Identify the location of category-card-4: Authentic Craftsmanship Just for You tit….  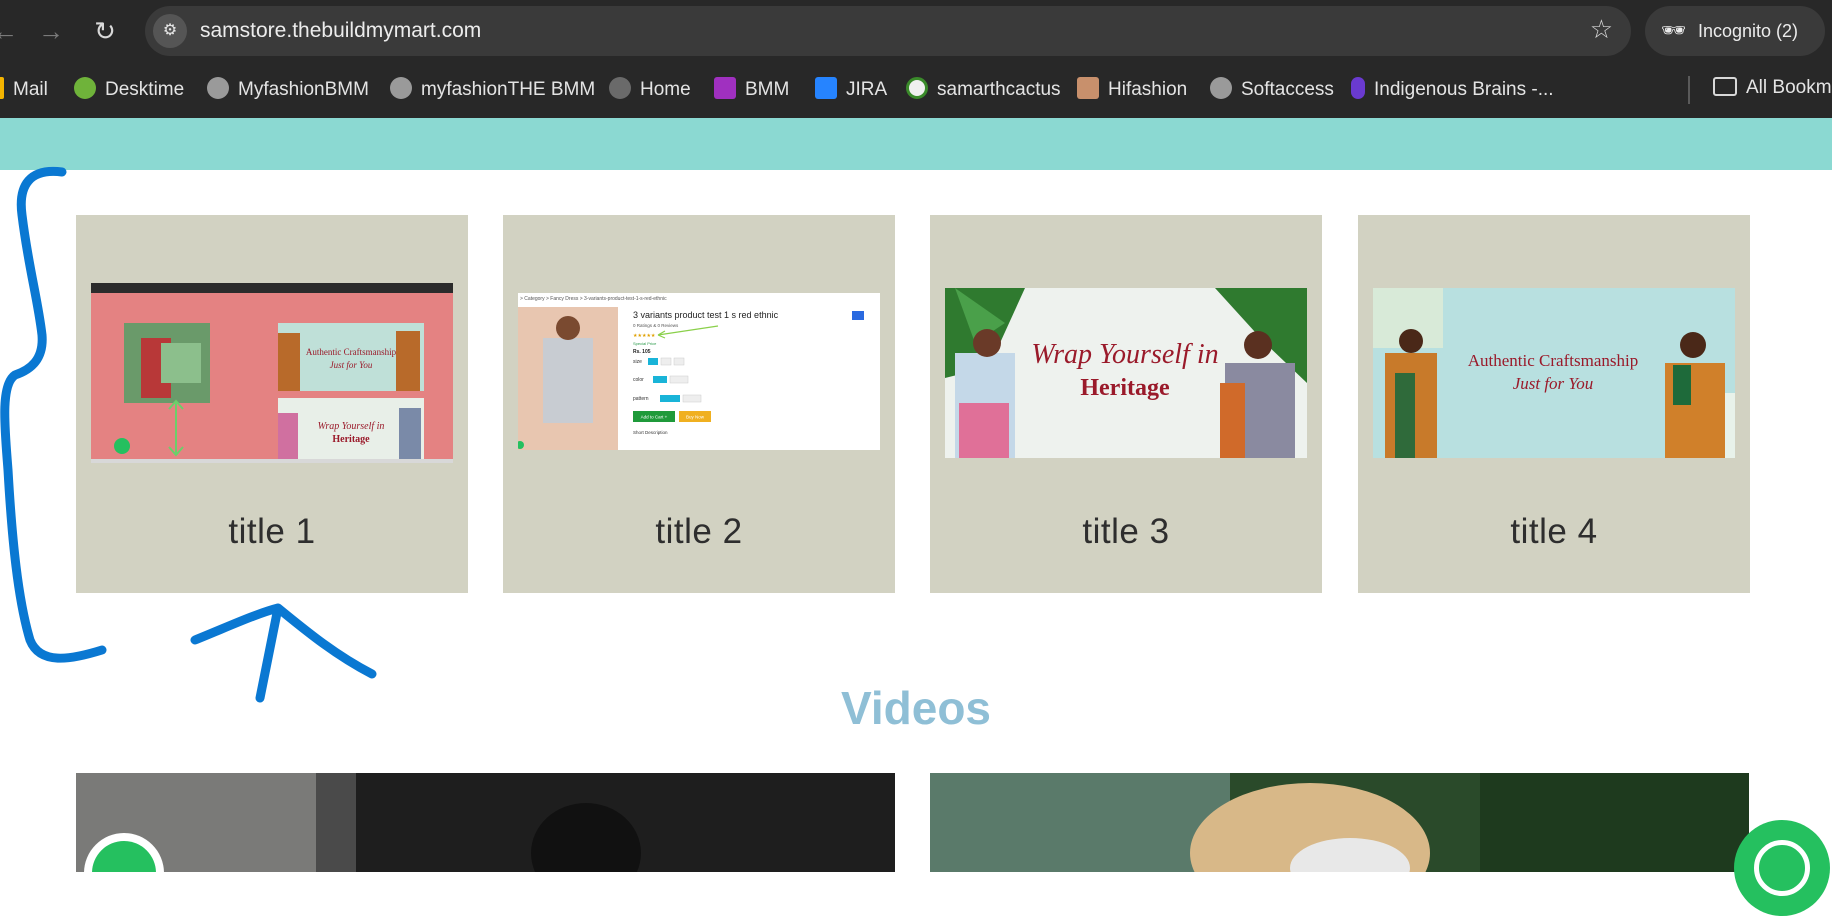
(1554, 404).